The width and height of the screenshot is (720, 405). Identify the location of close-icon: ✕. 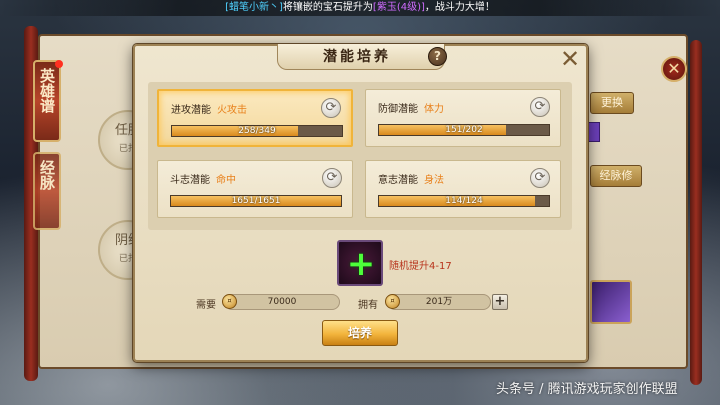
(570, 59).